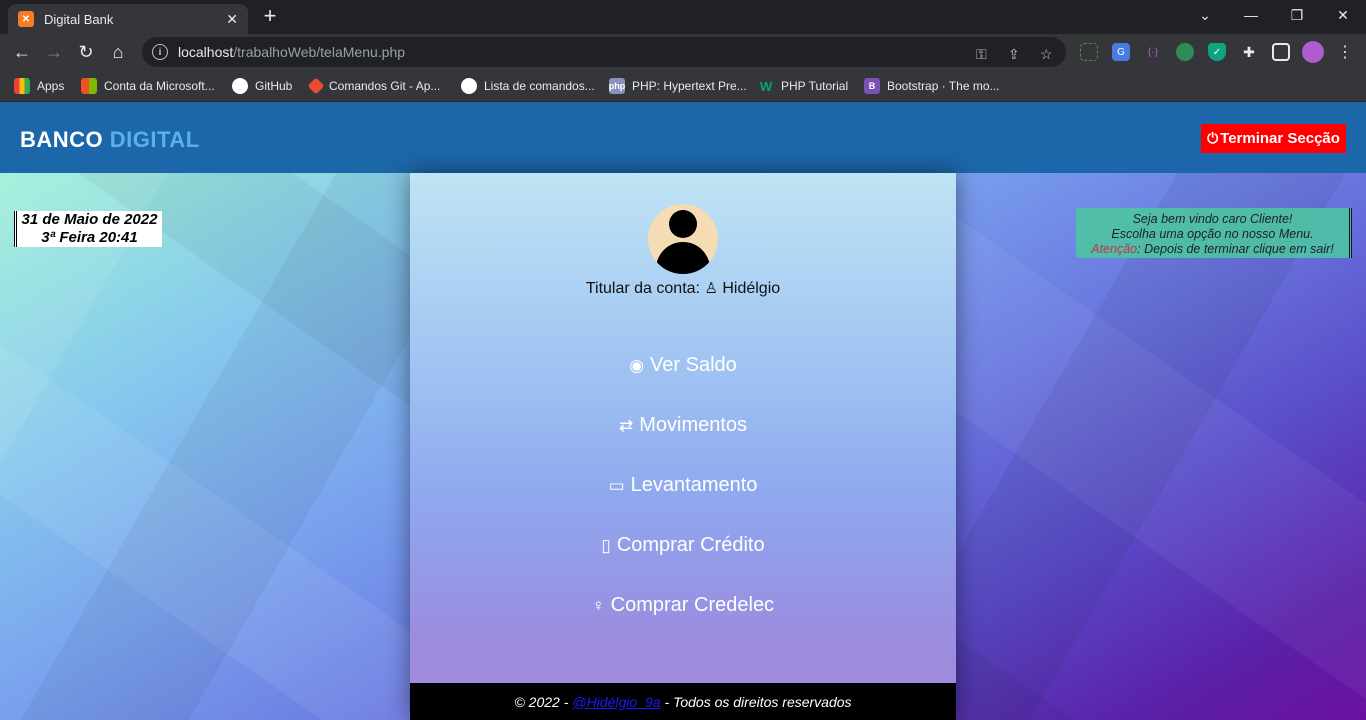  What do you see at coordinates (51, 86) in the screenshot?
I see `bookmark-label: Apps` at bounding box center [51, 86].